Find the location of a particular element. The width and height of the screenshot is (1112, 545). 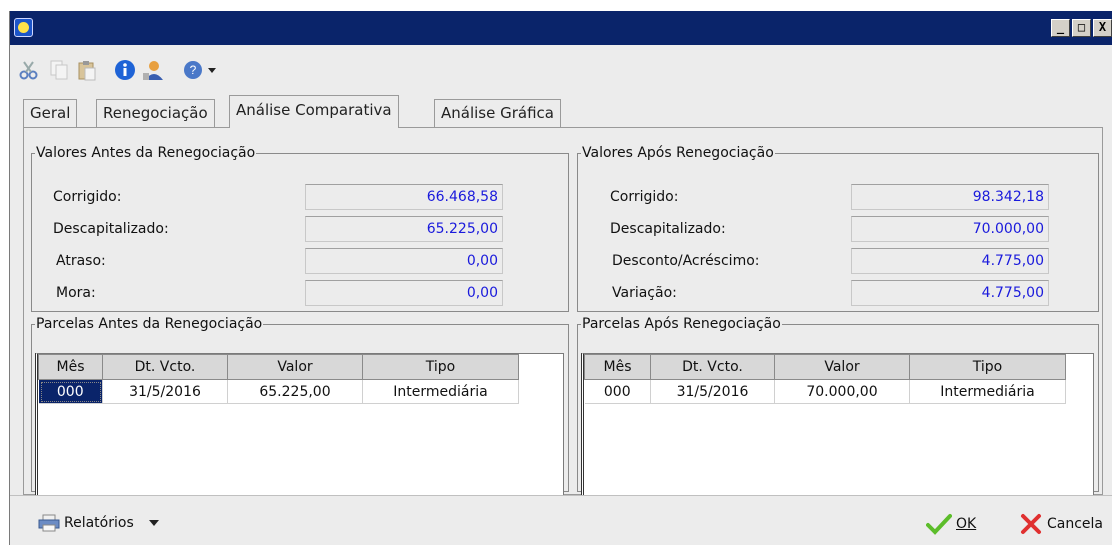

table-row: 000 31/5/2016 70.000,00 Intermediária is located at coordinates (825, 391).